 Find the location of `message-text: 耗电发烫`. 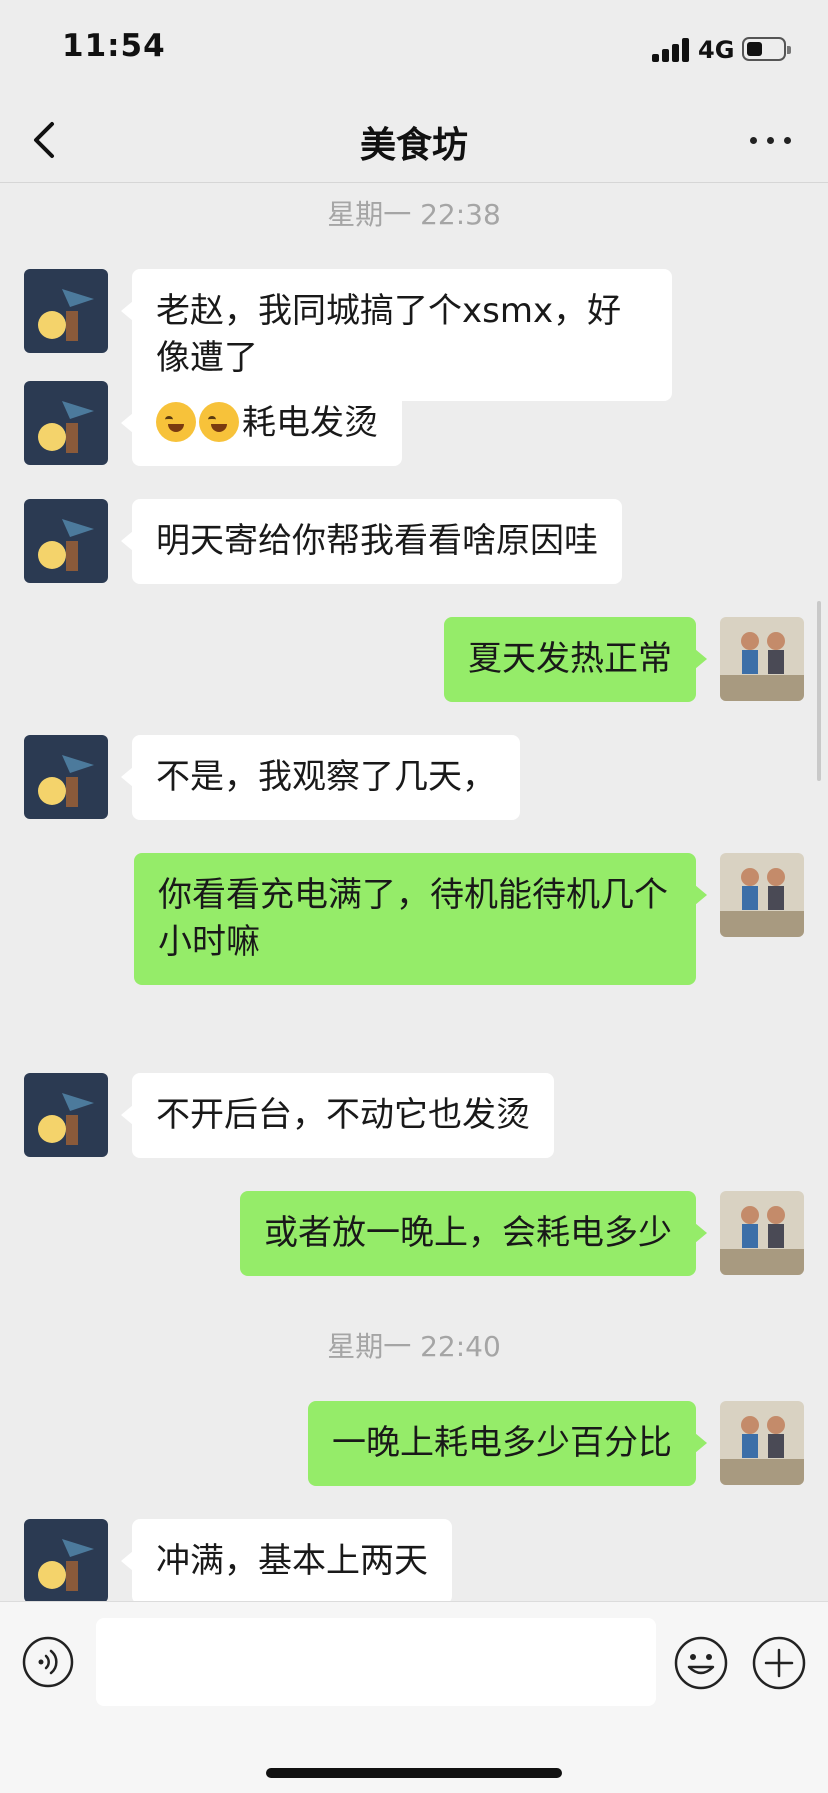

message-text: 耗电发烫 is located at coordinates (310, 423).